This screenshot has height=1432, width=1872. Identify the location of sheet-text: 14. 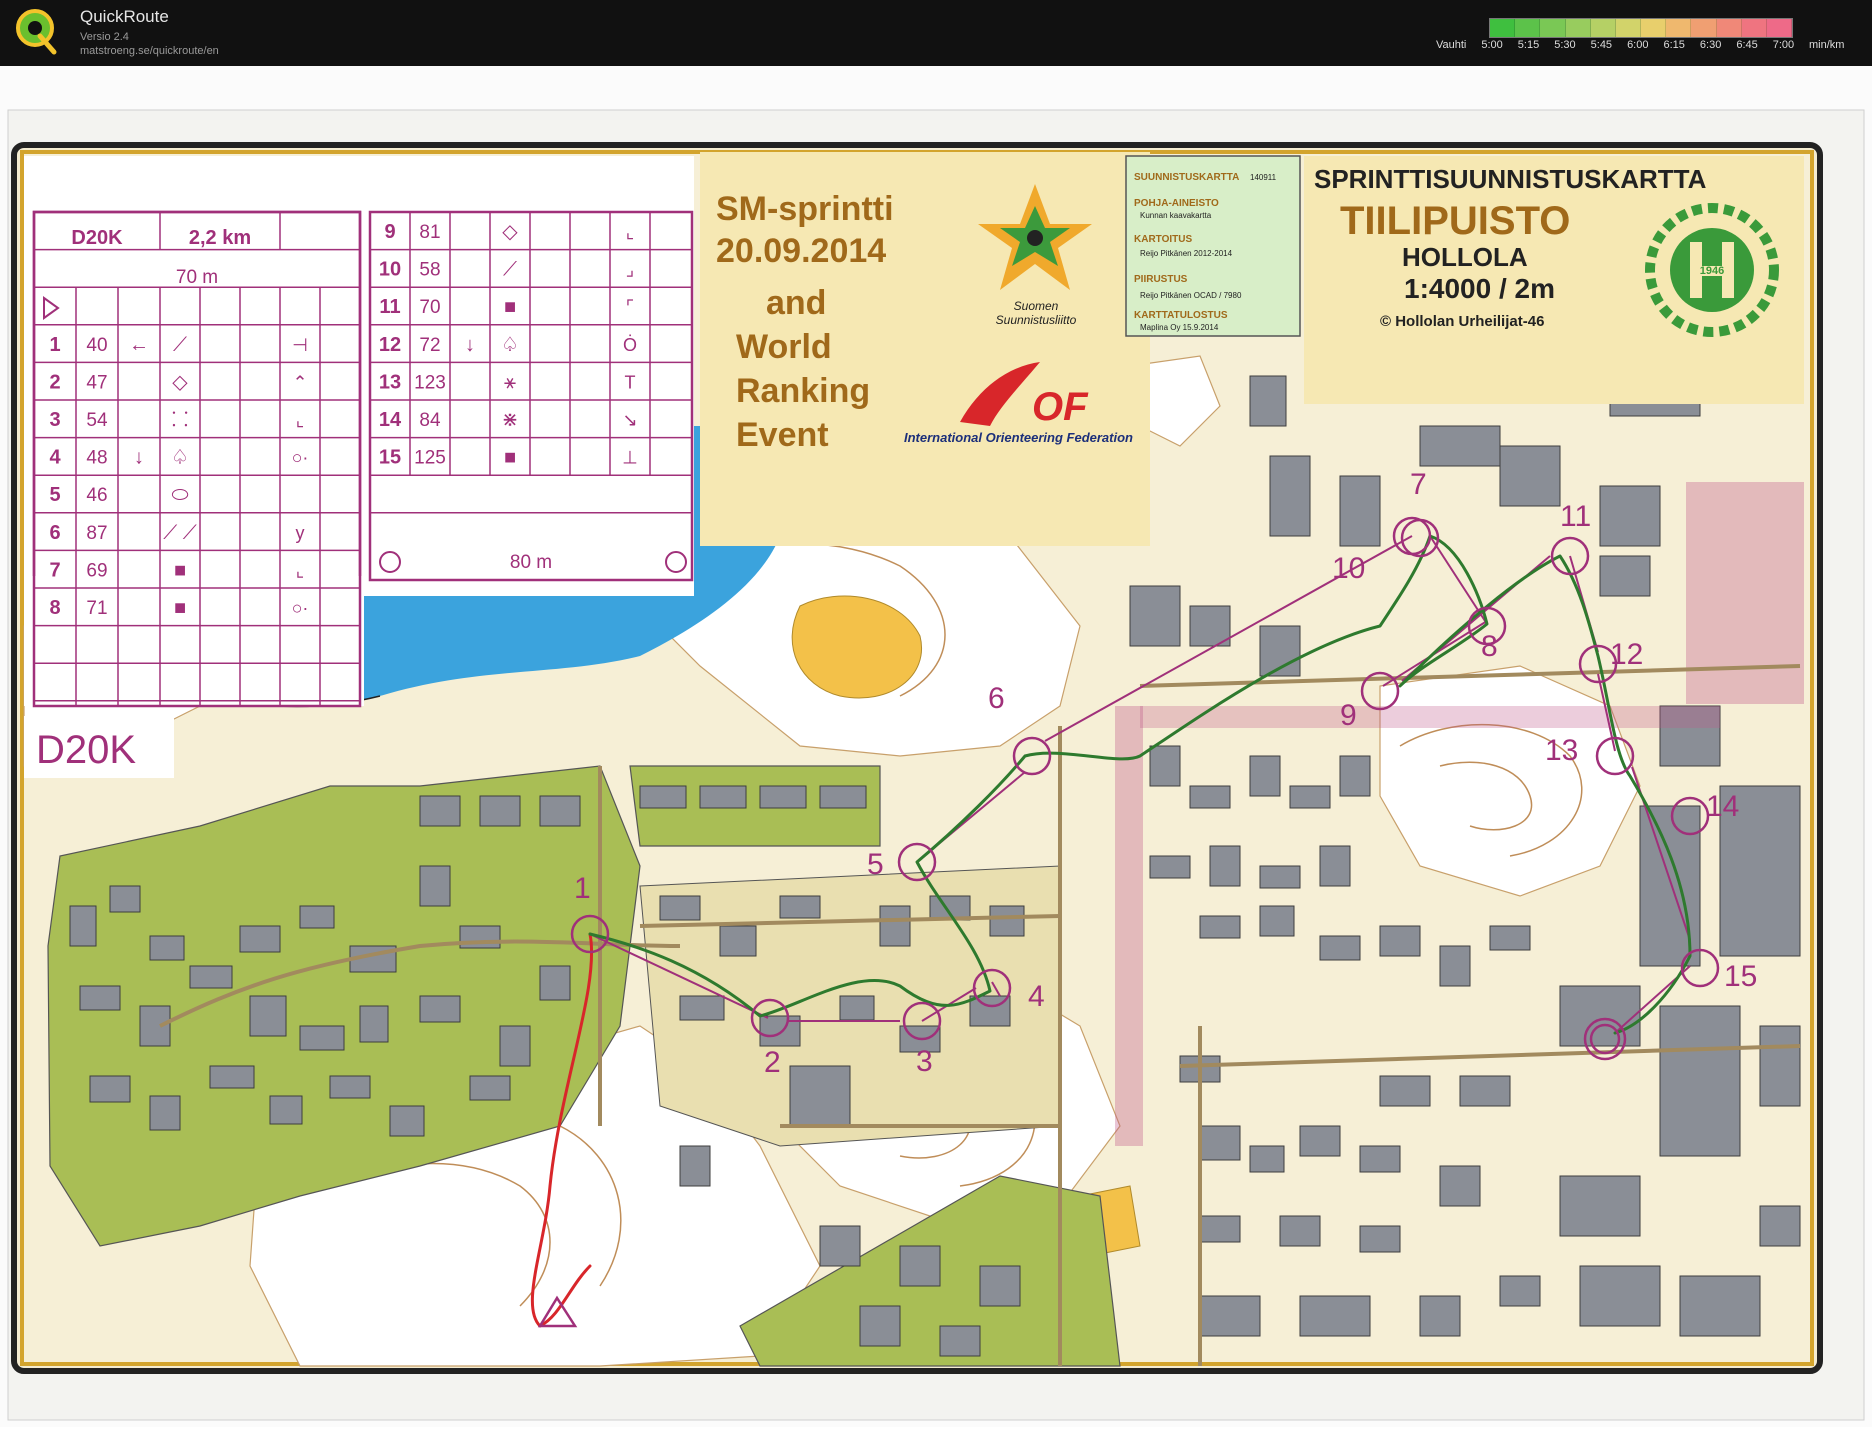
(390, 420).